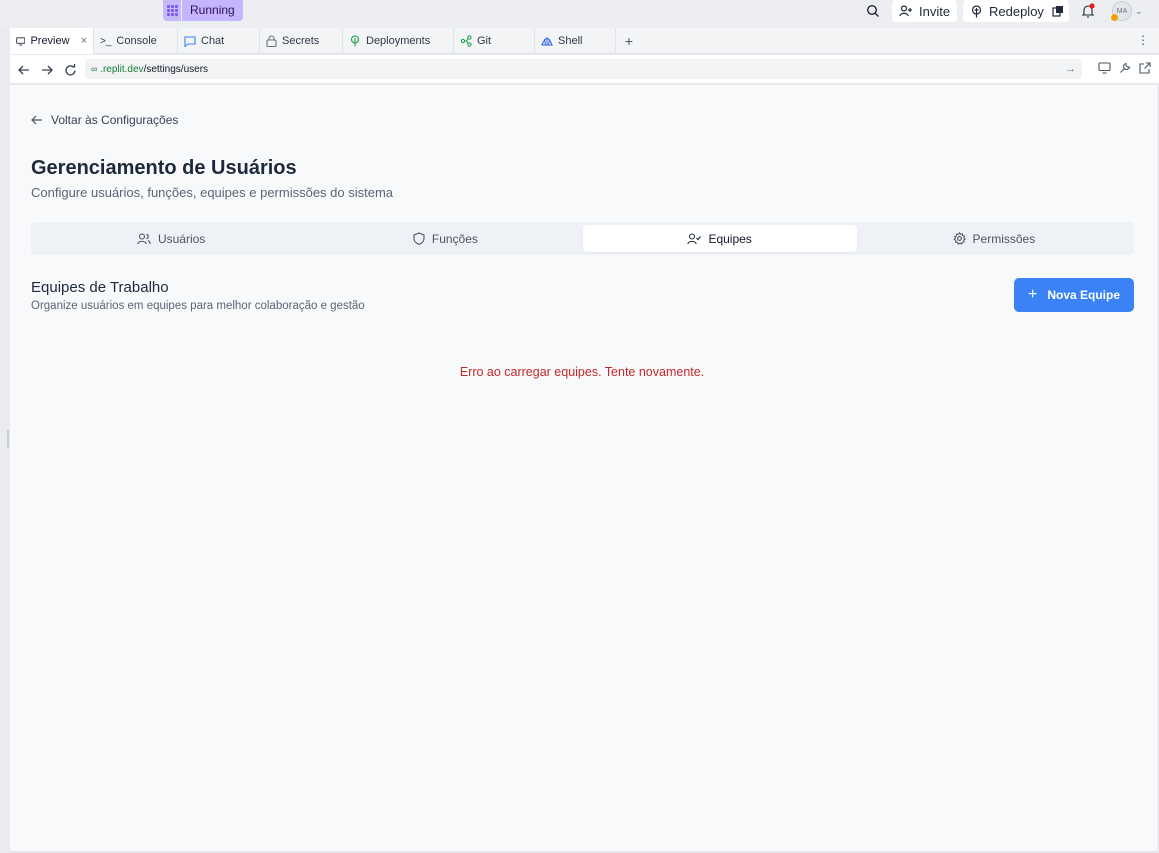  Describe the element at coordinates (106, 41) in the screenshot. I see `terminal-icon: >_` at that location.